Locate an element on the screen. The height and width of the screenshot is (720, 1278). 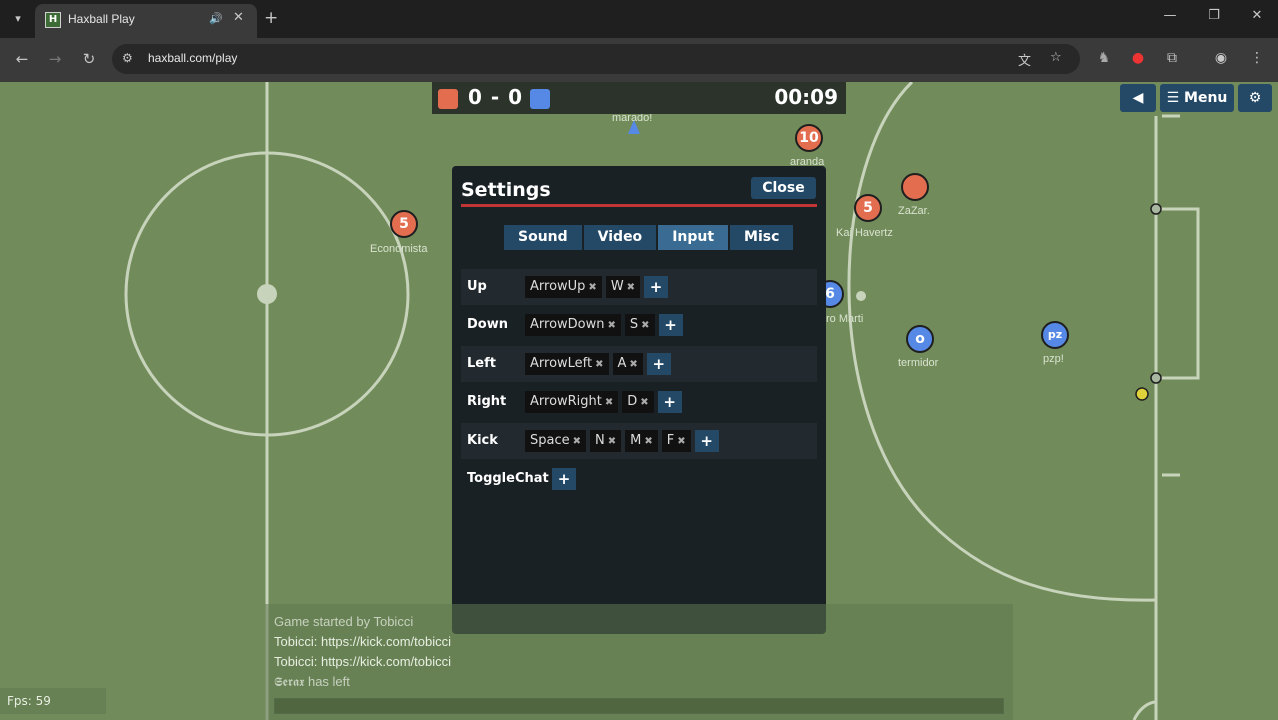
chat-message: Game started by Tobicci is located at coordinates (344, 621).